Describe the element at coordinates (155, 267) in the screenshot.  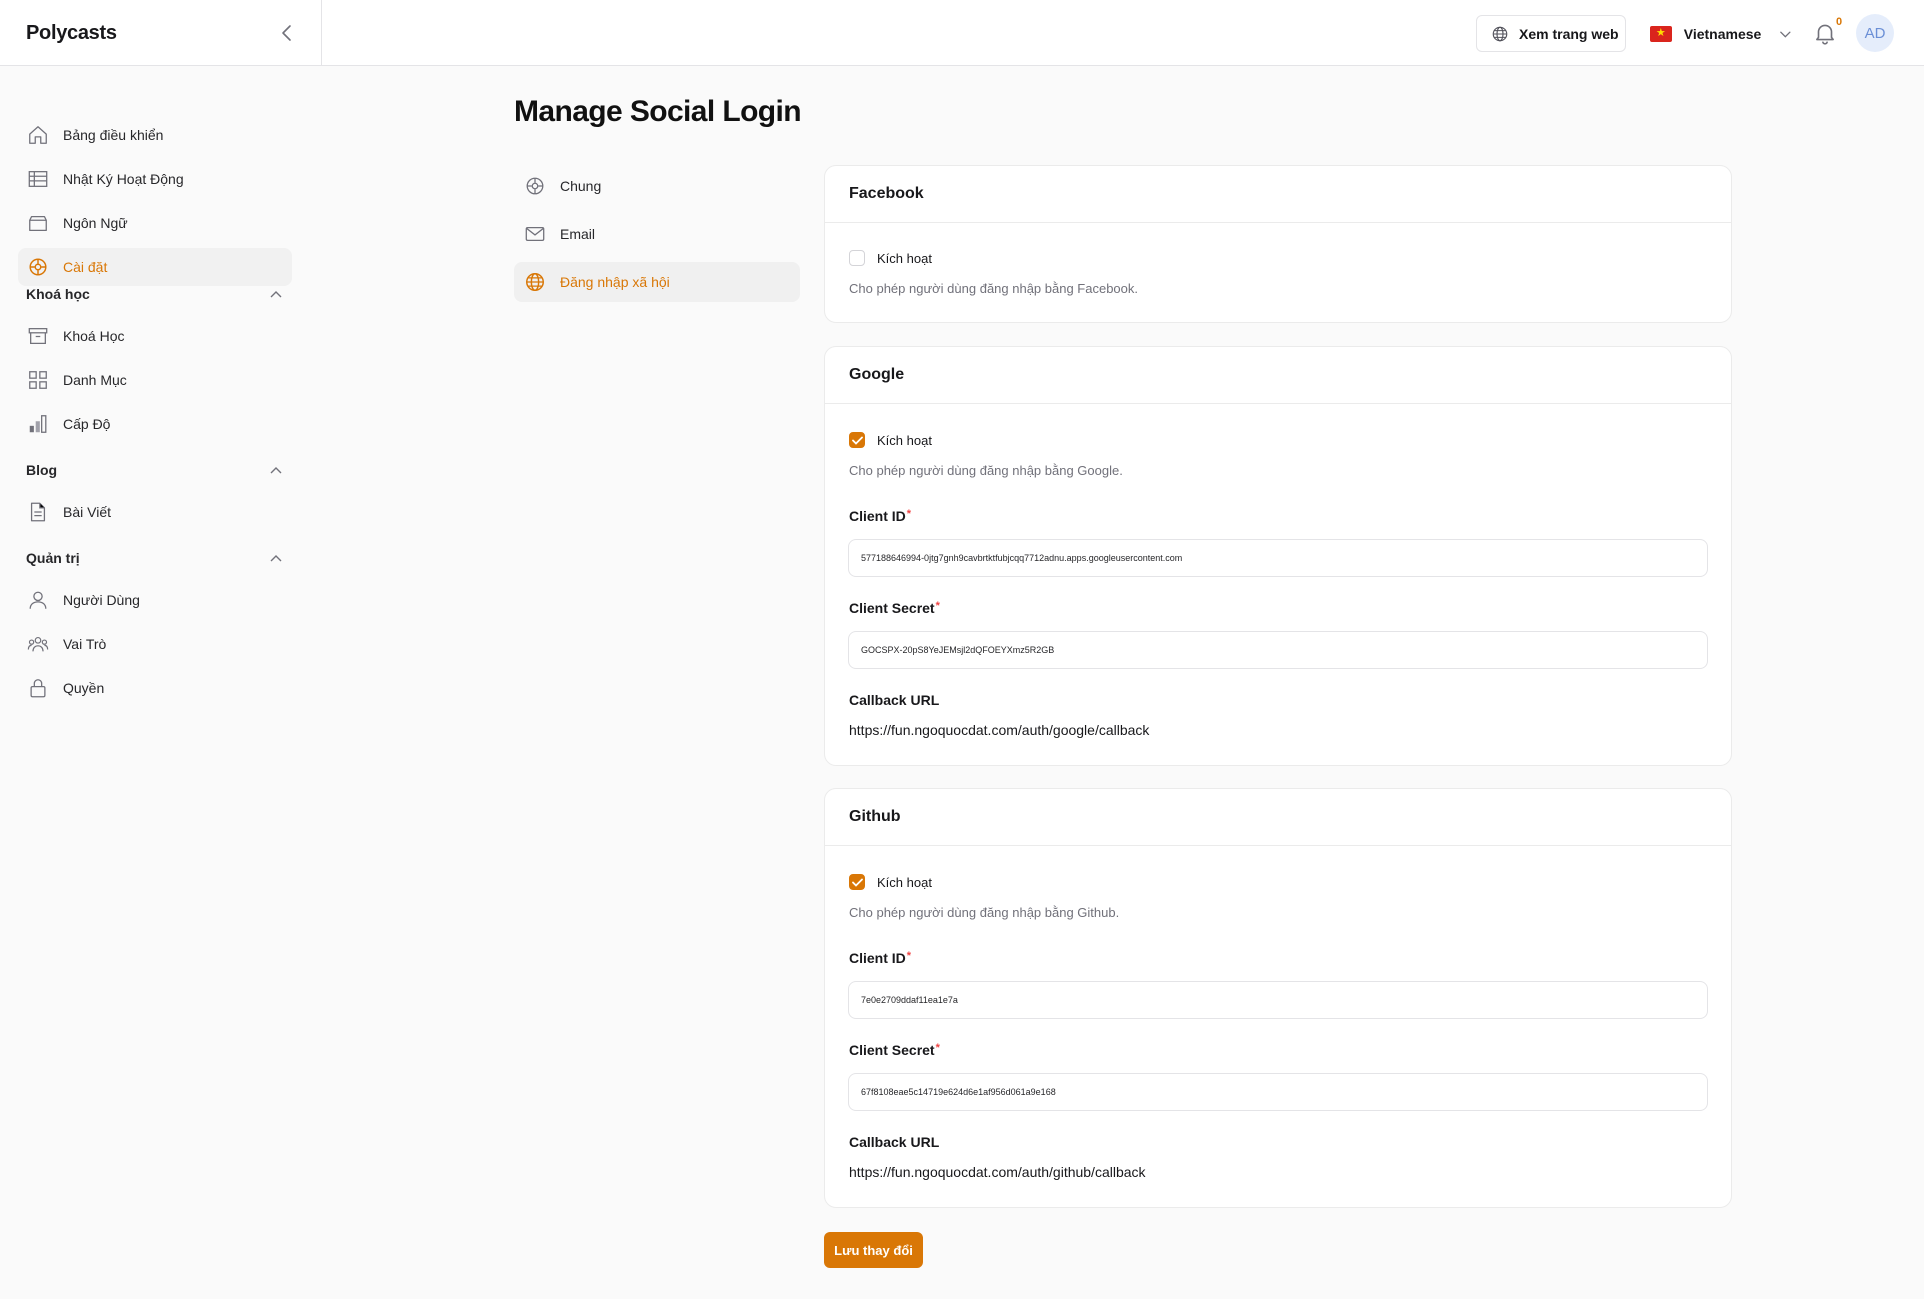
I see `sidebar-item-settings: Cài đặt` at that location.